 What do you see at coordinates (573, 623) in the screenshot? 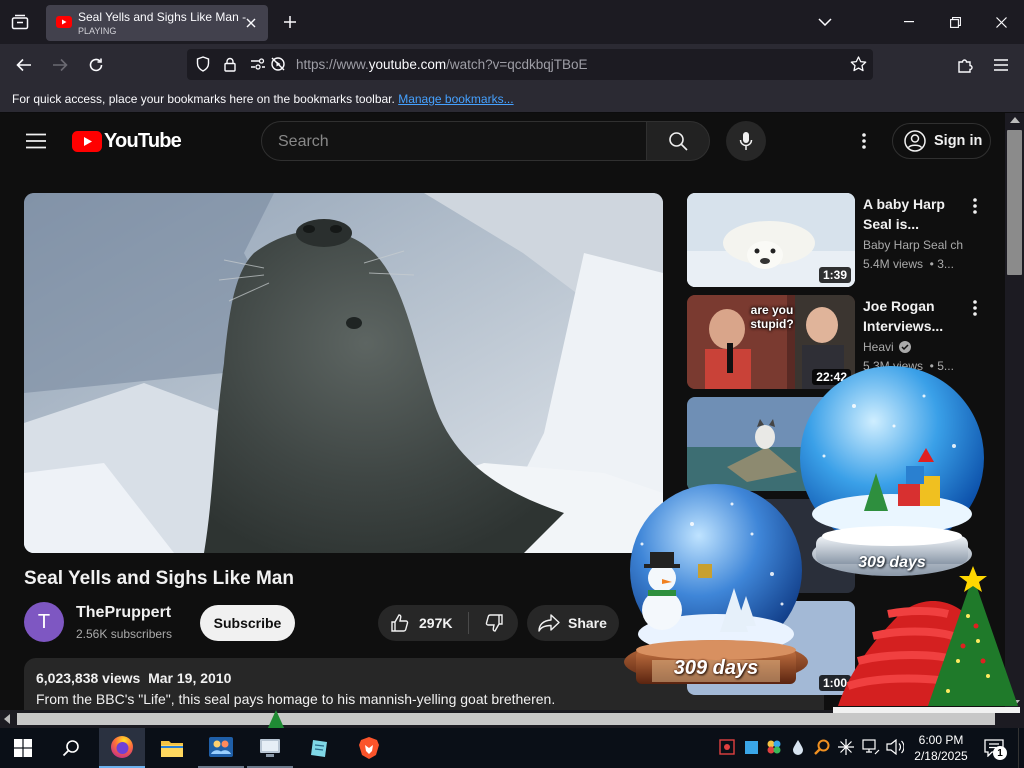
I see `share-button: Share` at bounding box center [573, 623].